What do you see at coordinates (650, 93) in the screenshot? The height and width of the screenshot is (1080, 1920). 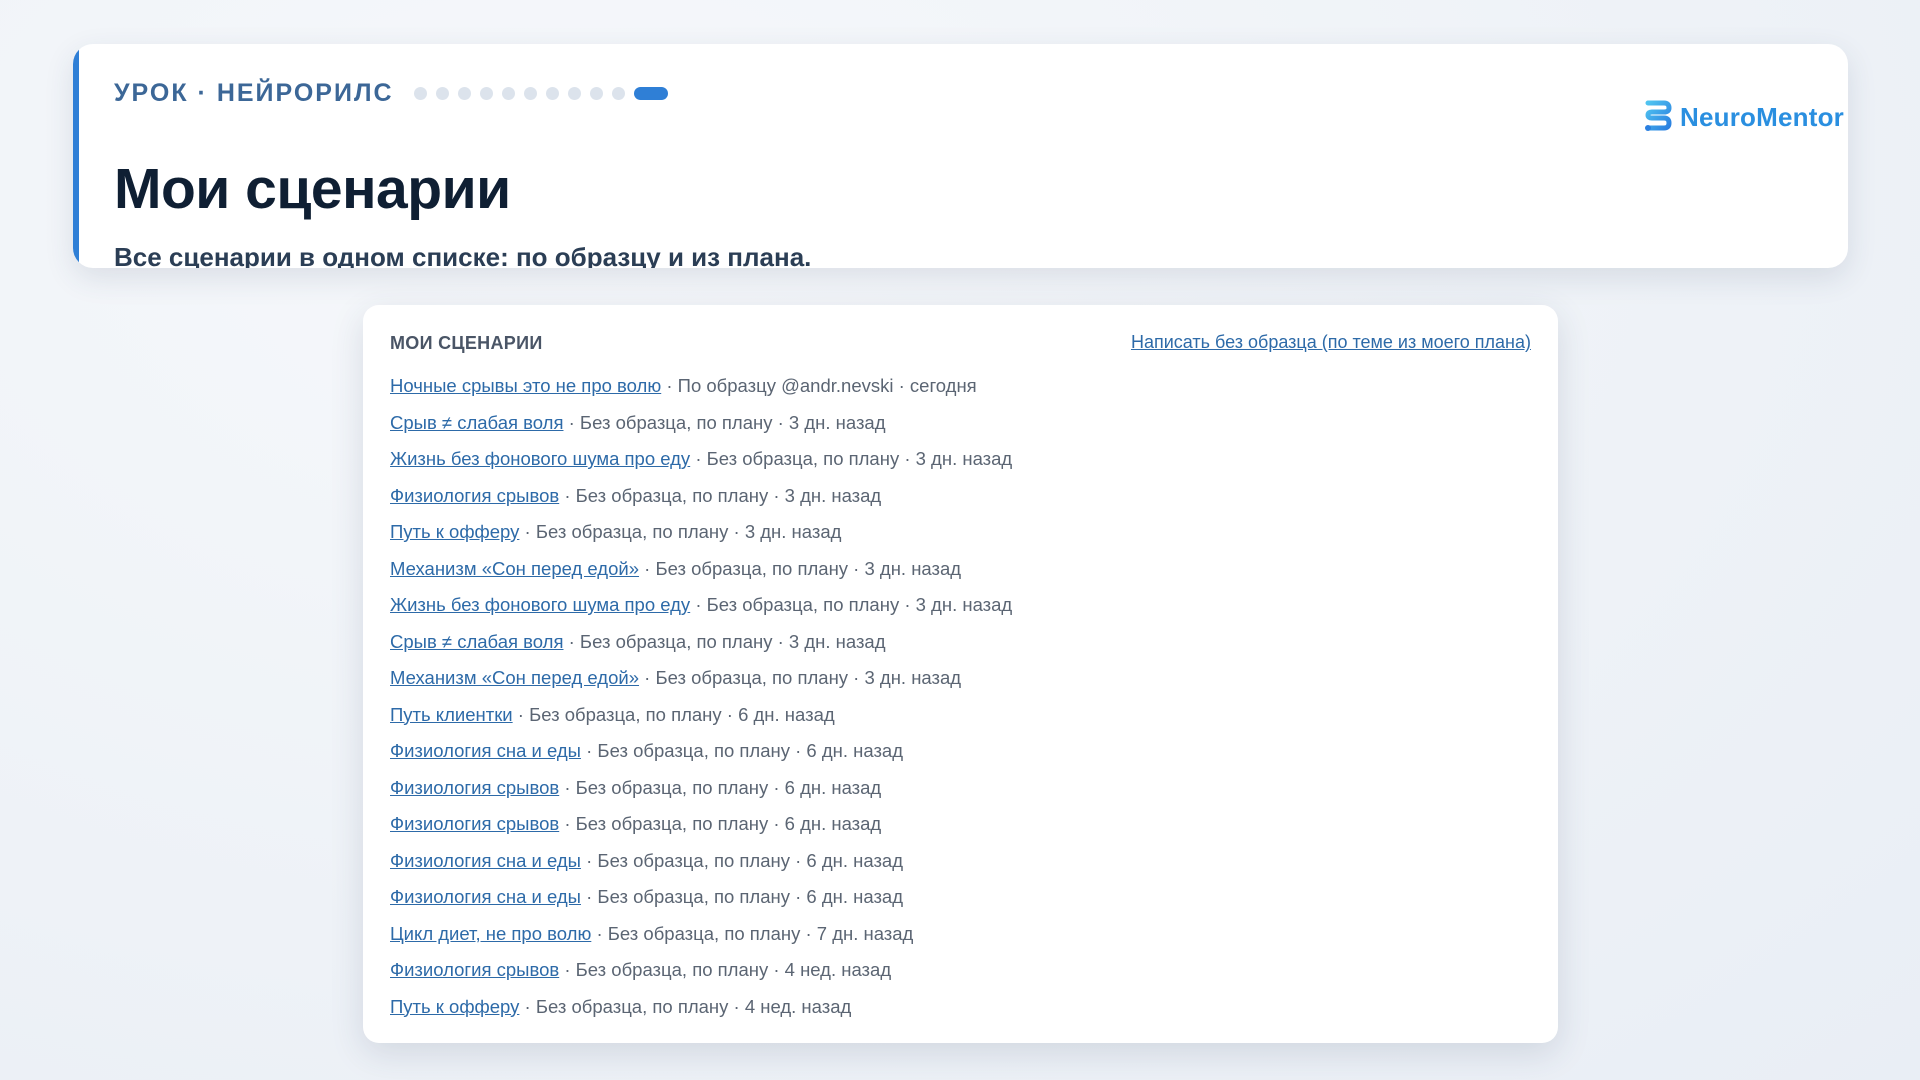 I see `progress-dot-current` at bounding box center [650, 93].